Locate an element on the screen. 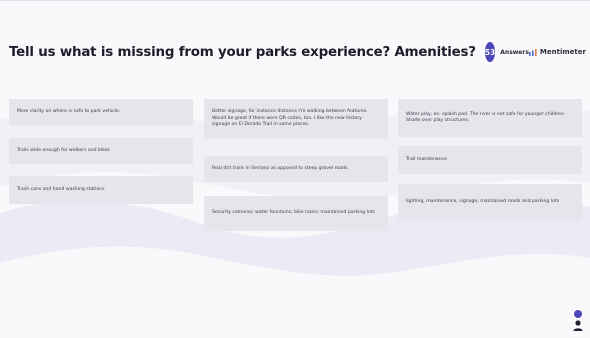 This screenshot has width=590, height=338. answers-count-badge: 53 is located at coordinates (490, 52).